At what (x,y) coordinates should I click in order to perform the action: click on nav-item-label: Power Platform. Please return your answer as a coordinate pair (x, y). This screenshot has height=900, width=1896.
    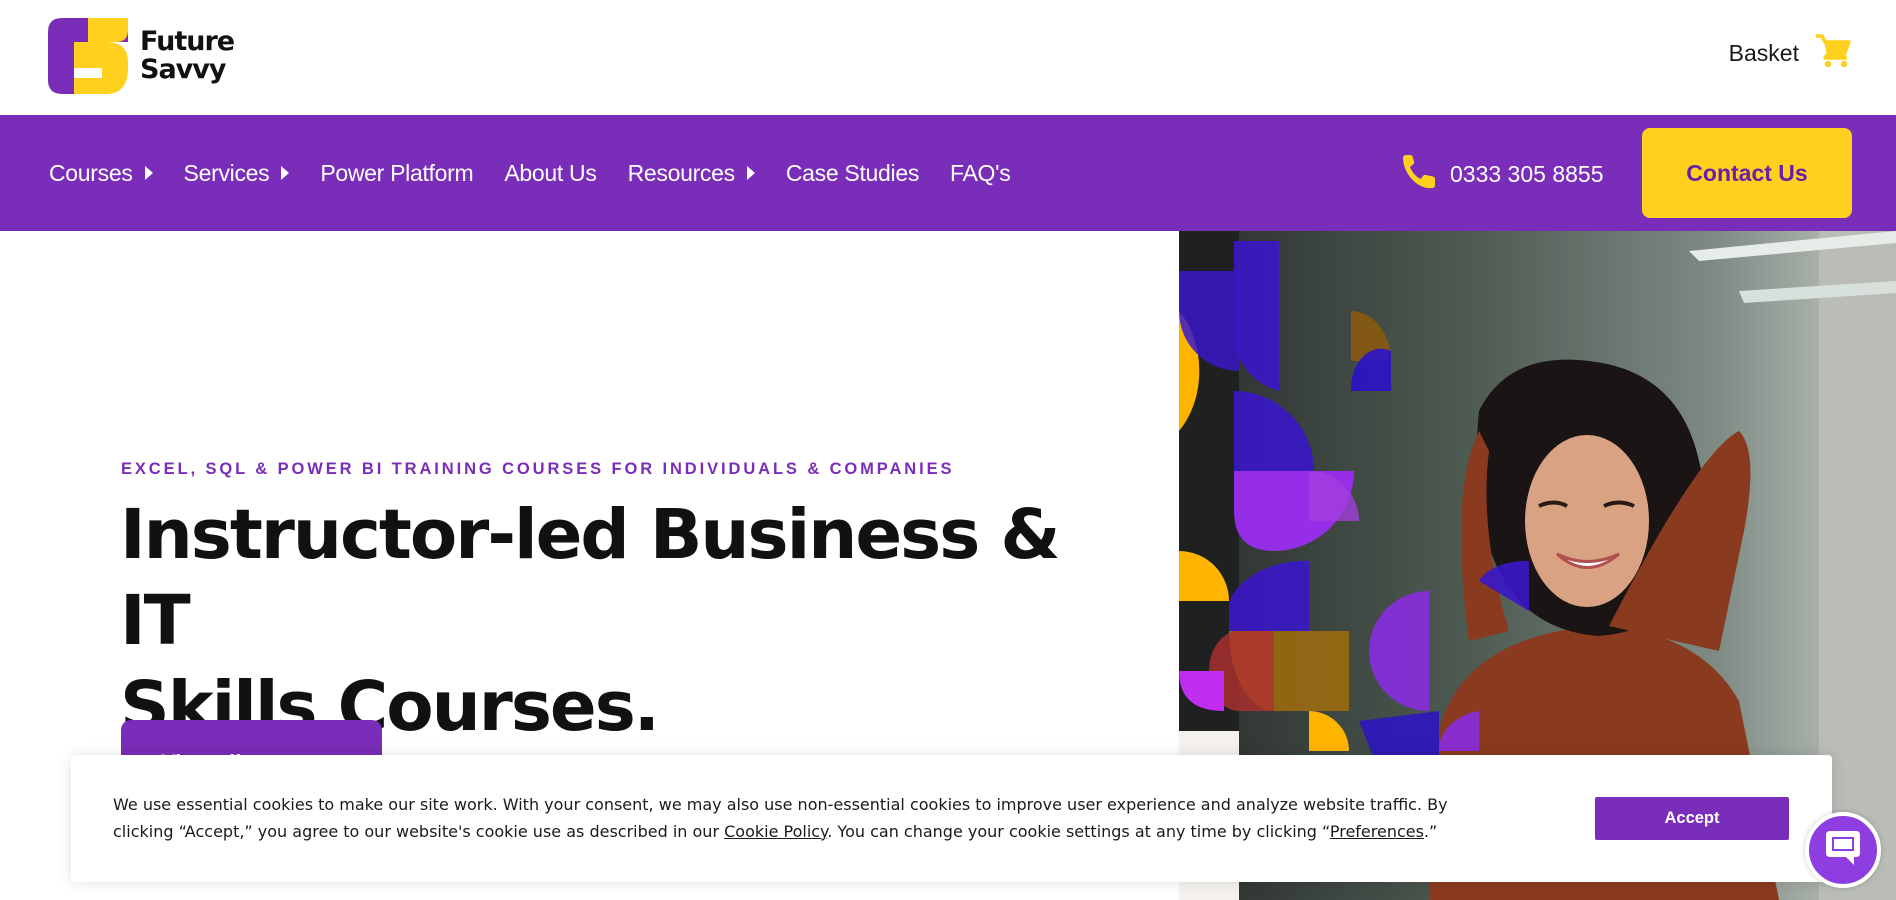
    Looking at the image, I should click on (397, 172).